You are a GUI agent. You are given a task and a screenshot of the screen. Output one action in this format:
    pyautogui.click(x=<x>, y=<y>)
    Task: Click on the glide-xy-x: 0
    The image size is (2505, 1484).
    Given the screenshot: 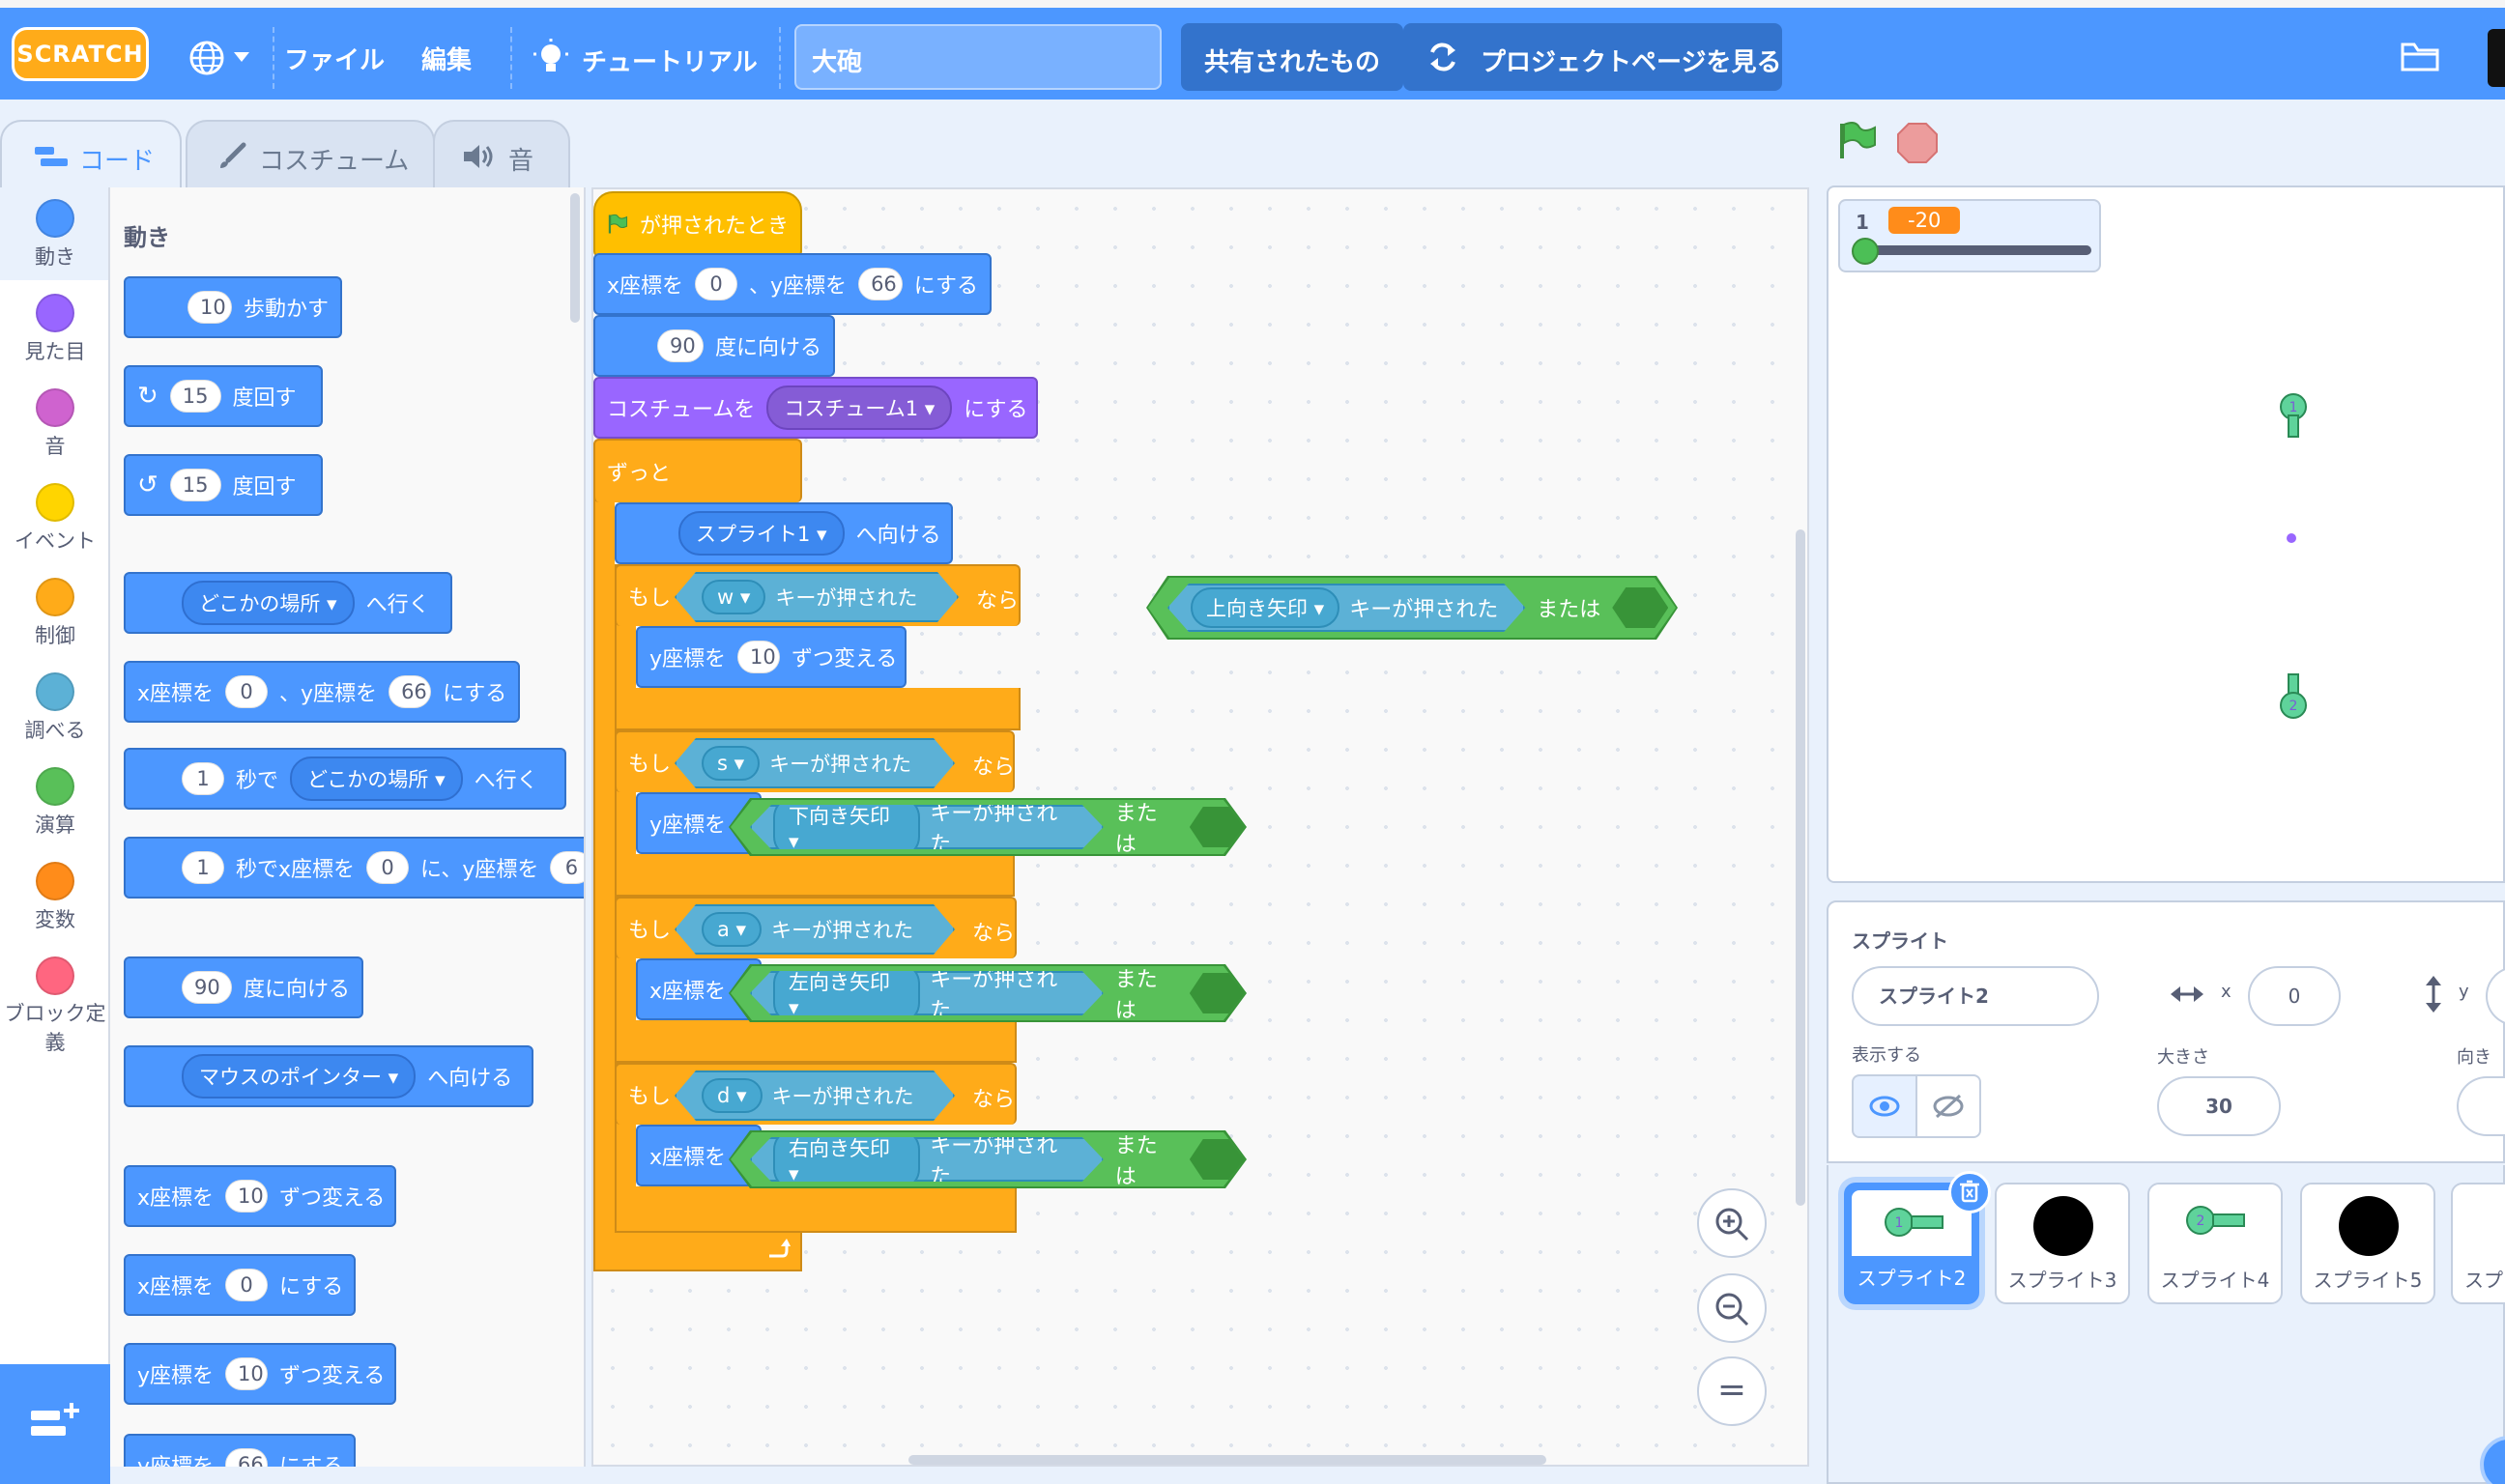 What is the action you would take?
    pyautogui.click(x=388, y=867)
    